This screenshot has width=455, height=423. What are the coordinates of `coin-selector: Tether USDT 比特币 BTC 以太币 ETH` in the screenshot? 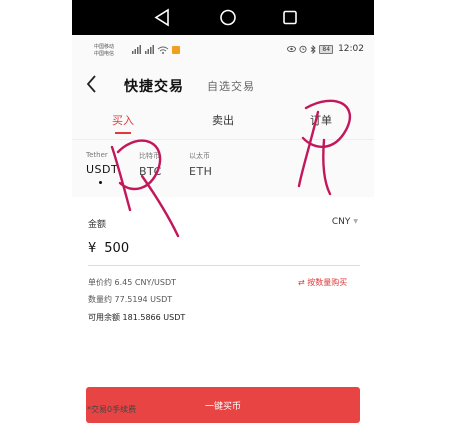 It's located at (223, 171).